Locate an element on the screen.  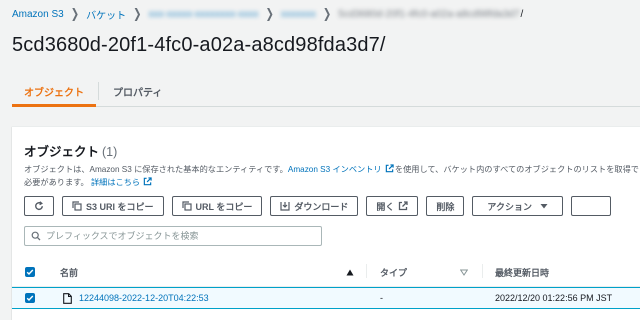
search-input is located at coordinates (176, 236).